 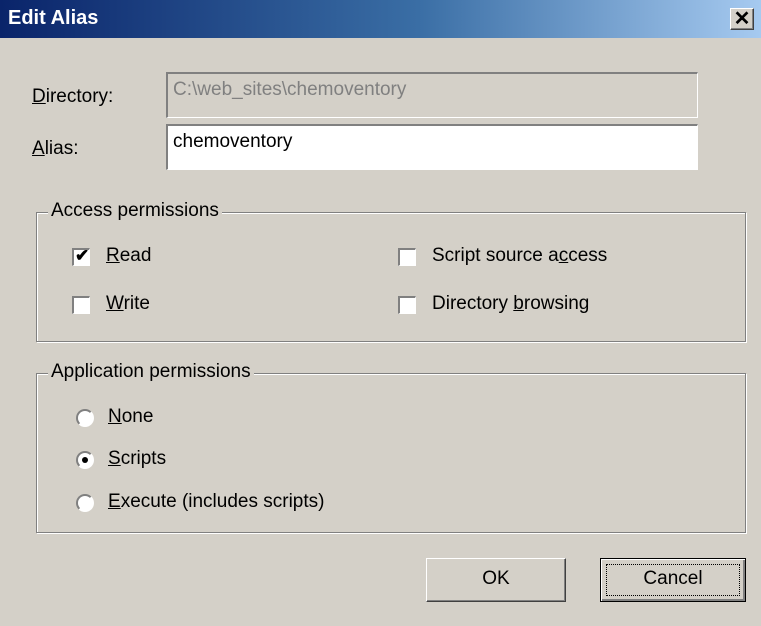 I want to click on title-bar: Edit Alias ✕, so click(x=380, y=19).